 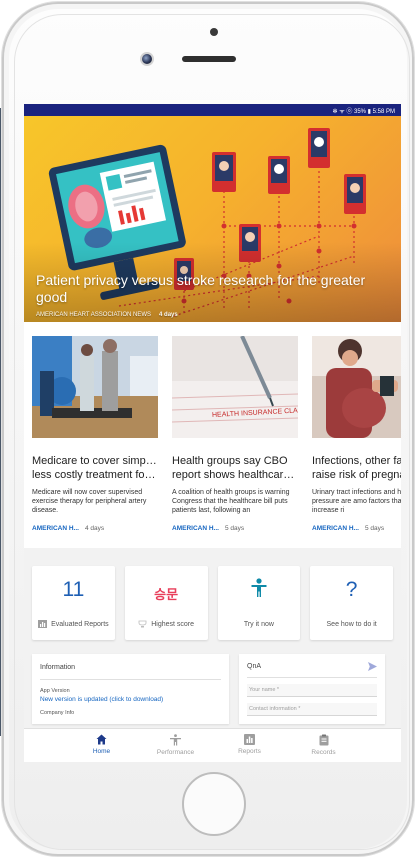 What do you see at coordinates (73, 589) in the screenshot?
I see `evaluated-reports-count: 11` at bounding box center [73, 589].